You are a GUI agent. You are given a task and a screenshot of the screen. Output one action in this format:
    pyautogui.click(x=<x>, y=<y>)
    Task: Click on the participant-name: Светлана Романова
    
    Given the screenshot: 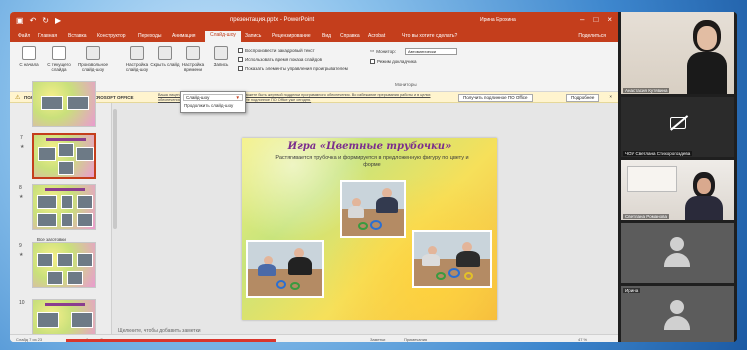 What is the action you would take?
    pyautogui.click(x=646, y=216)
    